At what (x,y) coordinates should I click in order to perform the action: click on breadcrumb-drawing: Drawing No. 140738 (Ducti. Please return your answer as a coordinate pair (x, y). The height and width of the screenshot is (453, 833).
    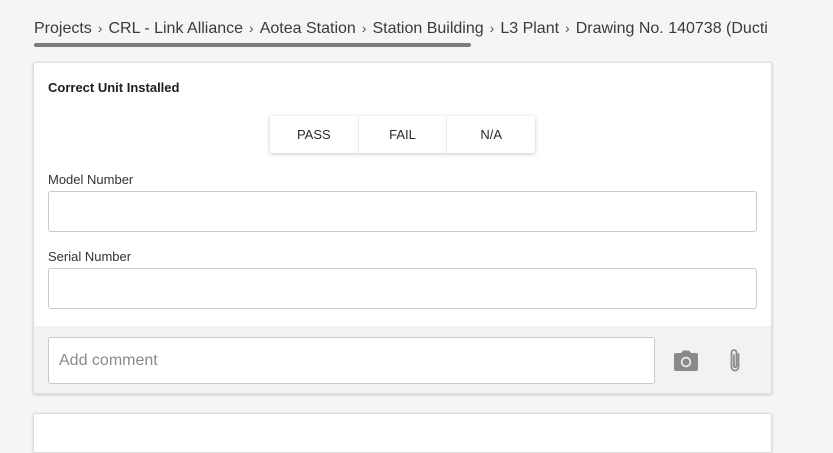
    Looking at the image, I should click on (672, 29).